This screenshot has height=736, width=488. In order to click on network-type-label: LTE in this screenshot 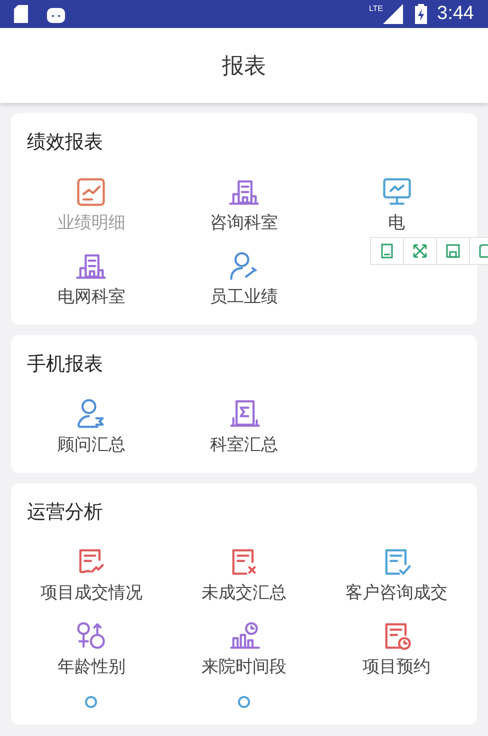, I will do `click(376, 9)`.